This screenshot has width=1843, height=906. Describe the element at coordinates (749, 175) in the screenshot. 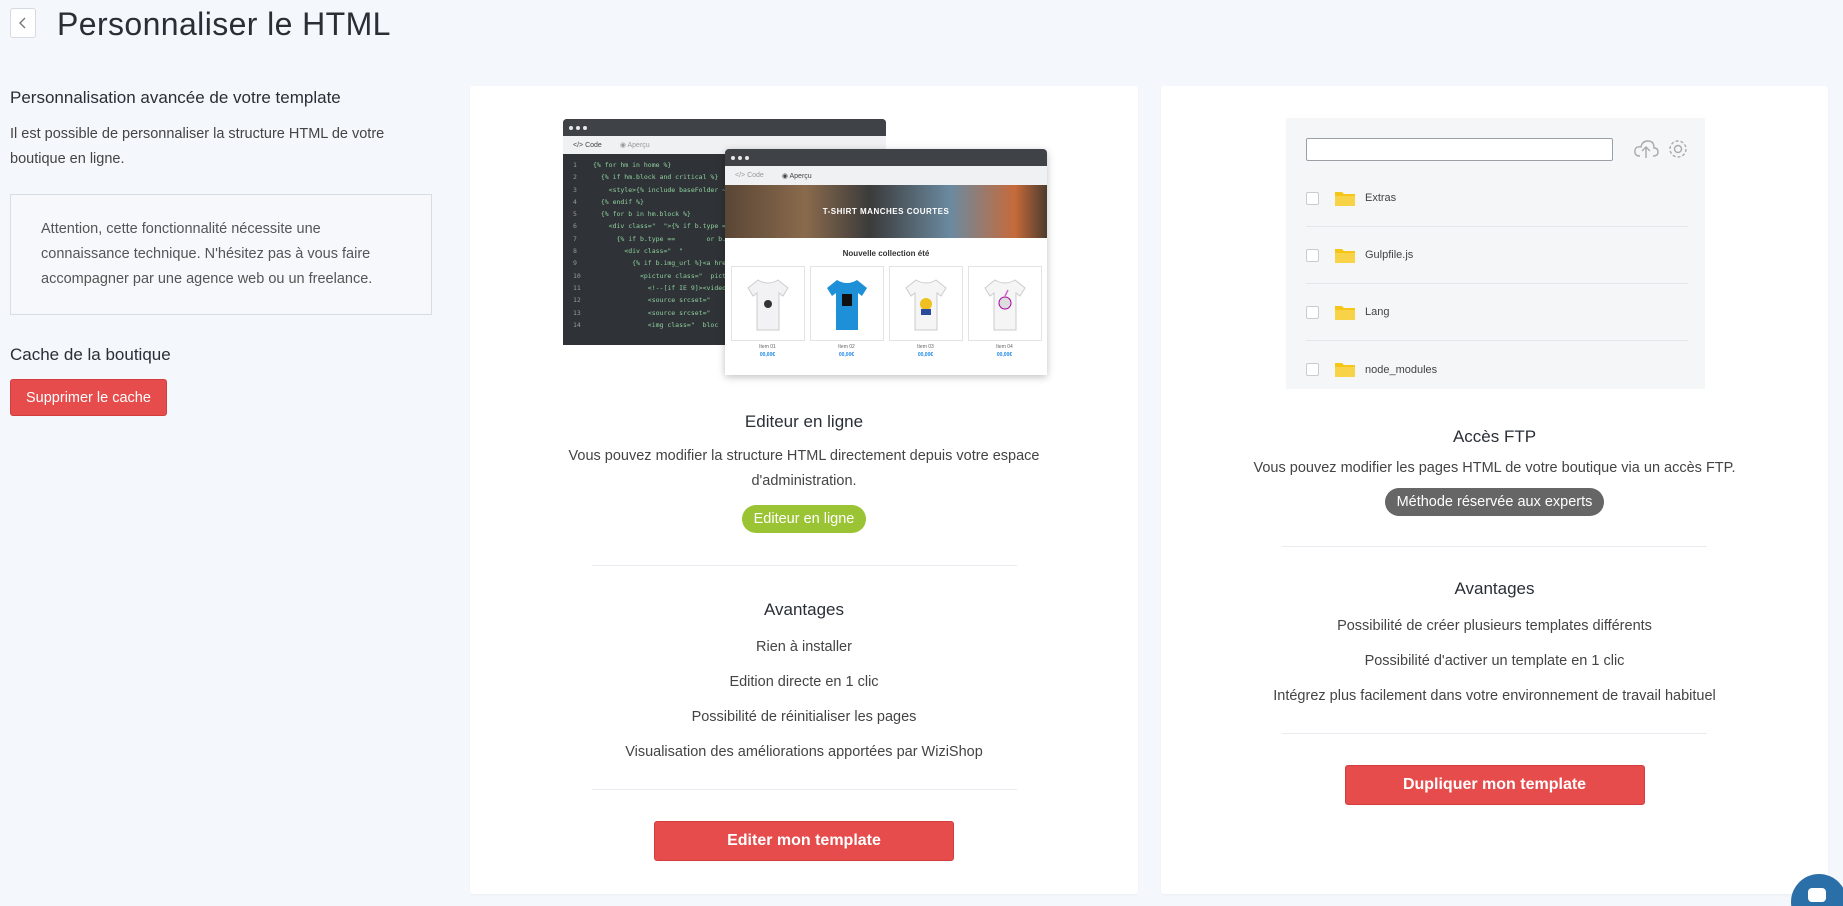

I see `code-tab-2: </> Code` at that location.